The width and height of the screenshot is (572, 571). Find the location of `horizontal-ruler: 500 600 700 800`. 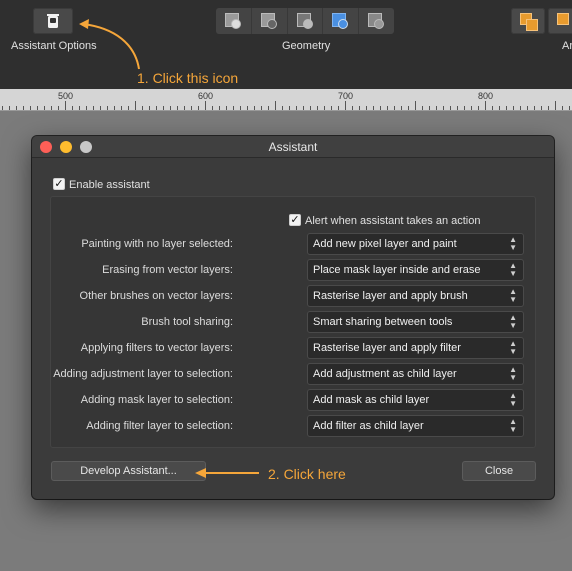

horizontal-ruler: 500 600 700 800 is located at coordinates (286, 100).